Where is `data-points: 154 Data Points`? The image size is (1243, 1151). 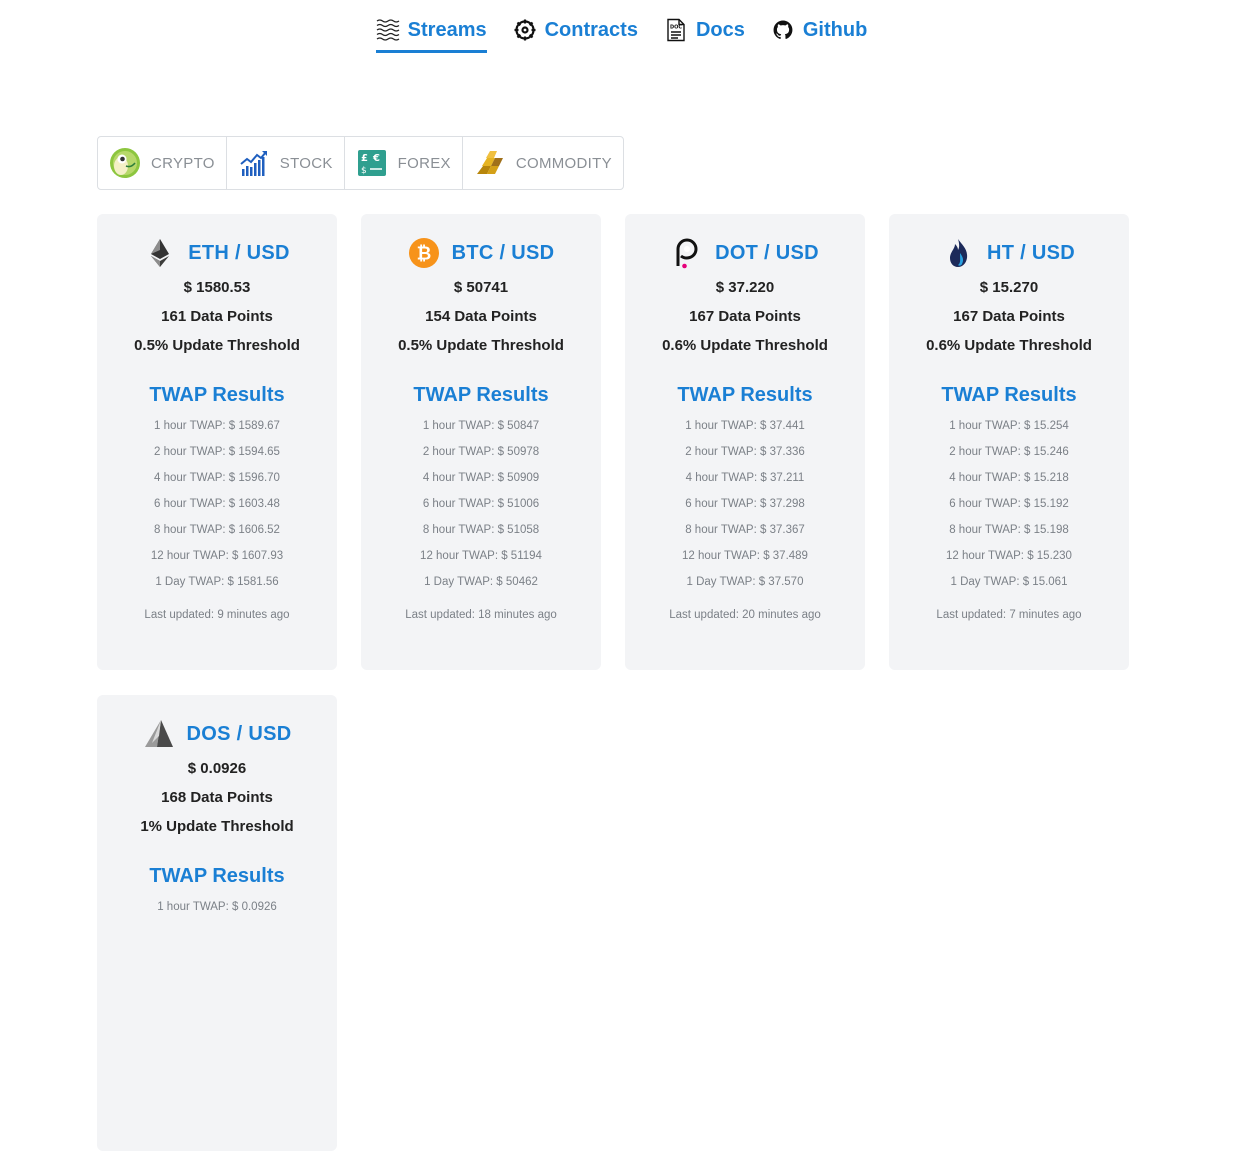 data-points: 154 Data Points is located at coordinates (481, 316).